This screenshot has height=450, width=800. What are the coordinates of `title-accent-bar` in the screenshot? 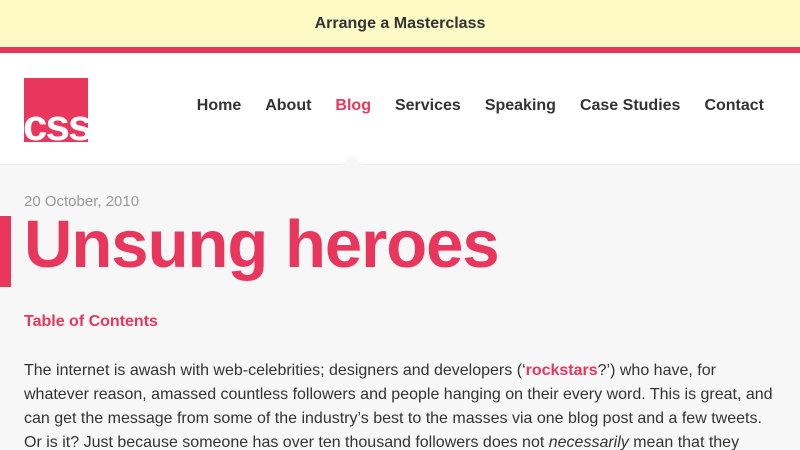 It's located at (5, 251).